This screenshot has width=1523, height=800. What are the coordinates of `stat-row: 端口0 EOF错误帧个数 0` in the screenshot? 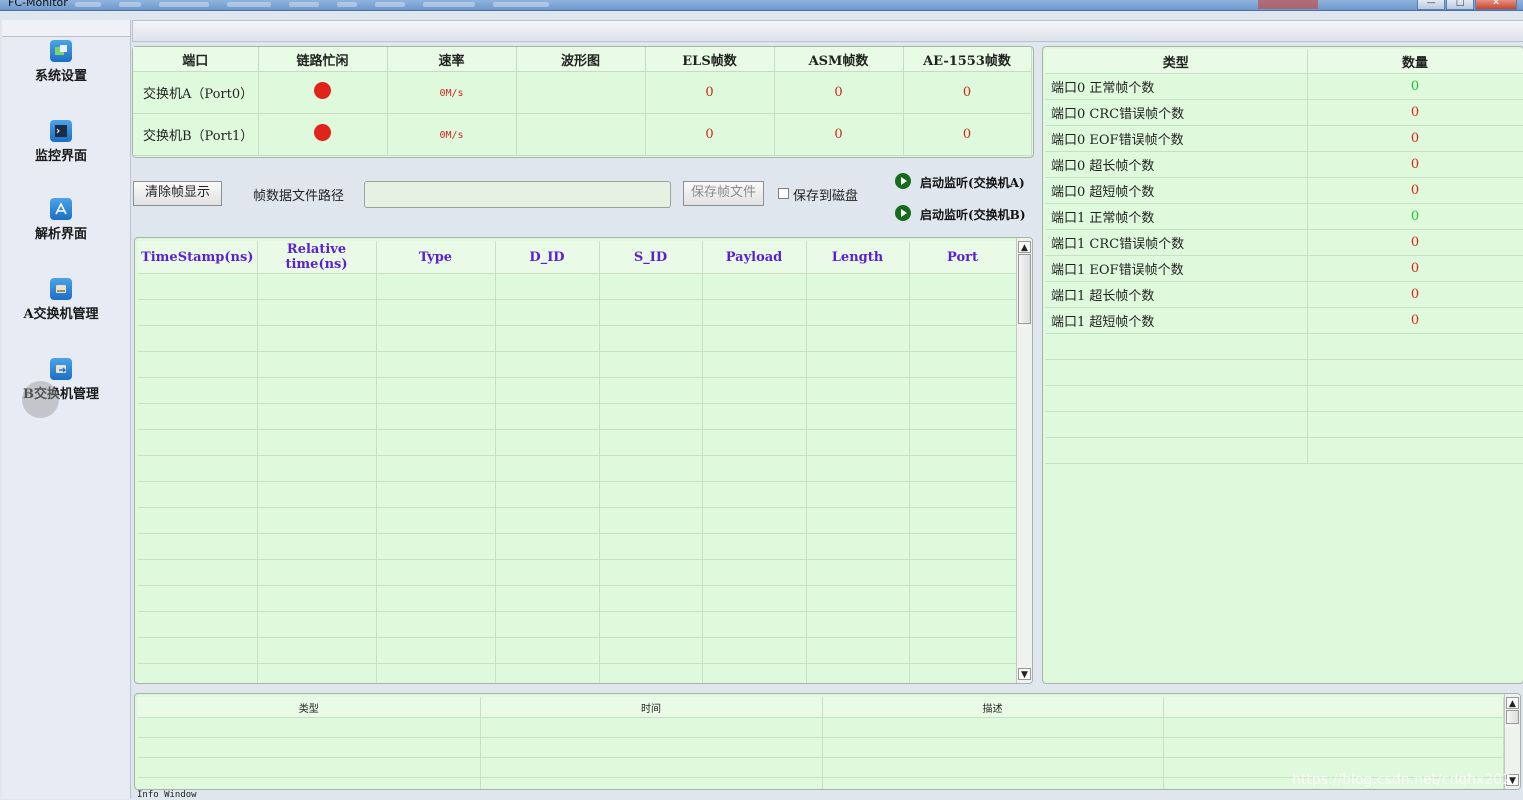 It's located at (1284, 138).